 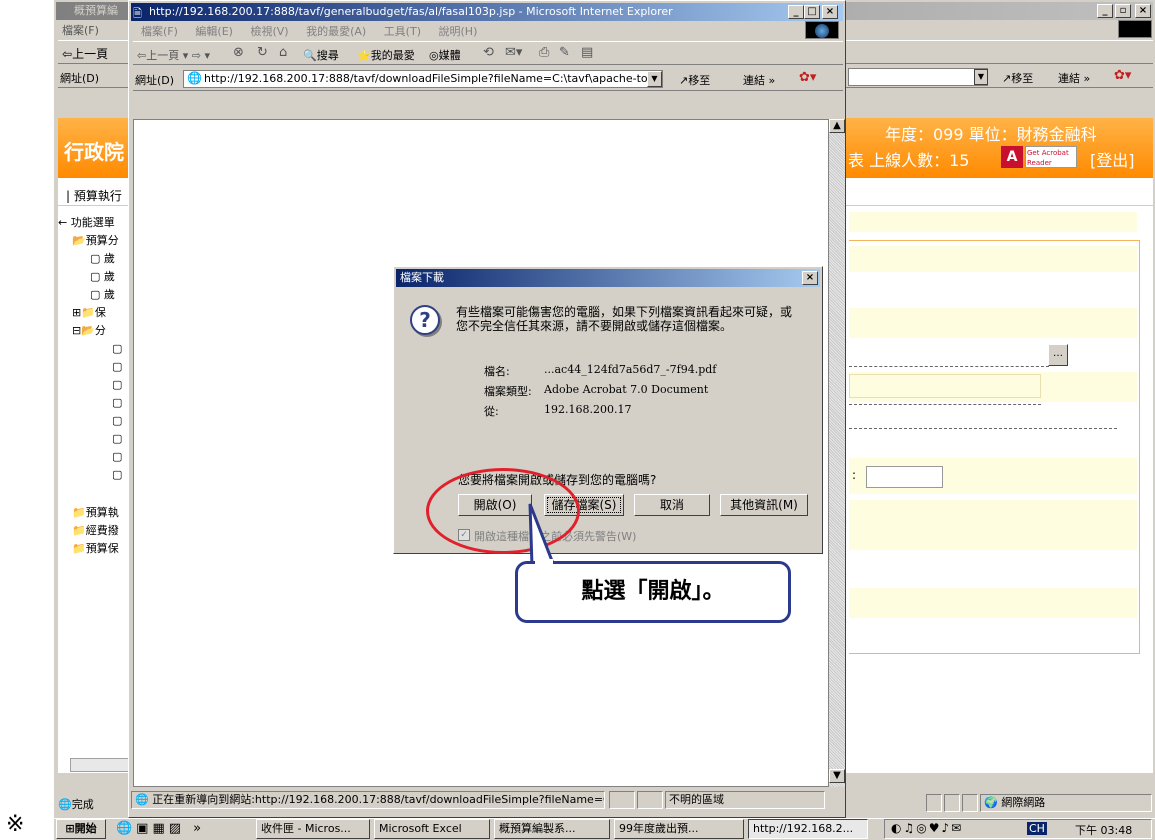 What do you see at coordinates (336, 31) in the screenshot?
I see `menu-favorites: 我的最愛(A)` at bounding box center [336, 31].